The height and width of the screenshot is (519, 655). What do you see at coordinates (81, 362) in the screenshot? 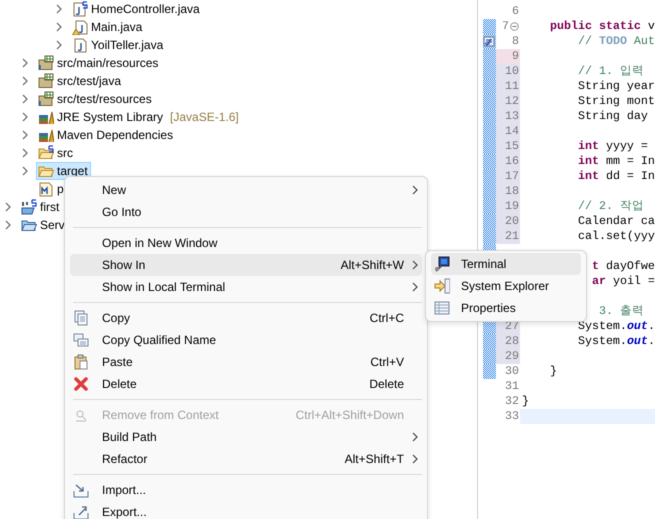
I see `paste-icon` at bounding box center [81, 362].